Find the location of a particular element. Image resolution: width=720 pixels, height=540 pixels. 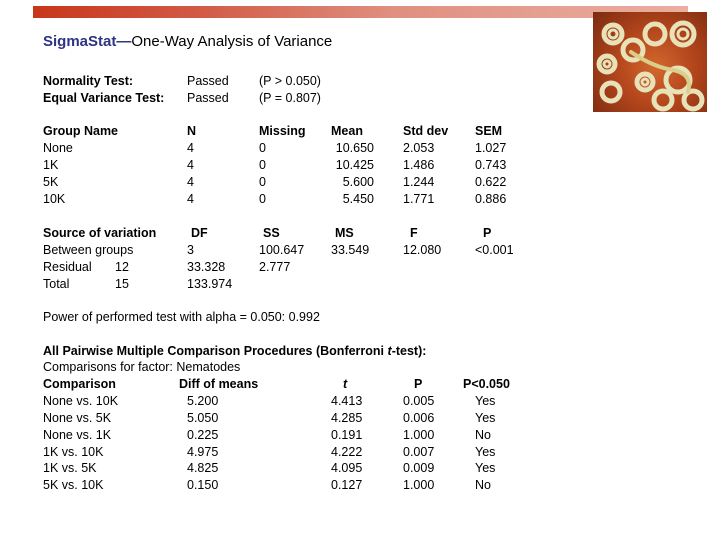

group-std-dev: 1.244 is located at coordinates (419, 182).